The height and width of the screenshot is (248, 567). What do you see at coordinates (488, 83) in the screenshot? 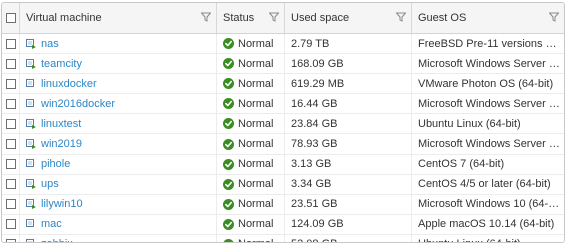
I see `guest-os-cell: VMware Photon OS (64-bit)` at bounding box center [488, 83].